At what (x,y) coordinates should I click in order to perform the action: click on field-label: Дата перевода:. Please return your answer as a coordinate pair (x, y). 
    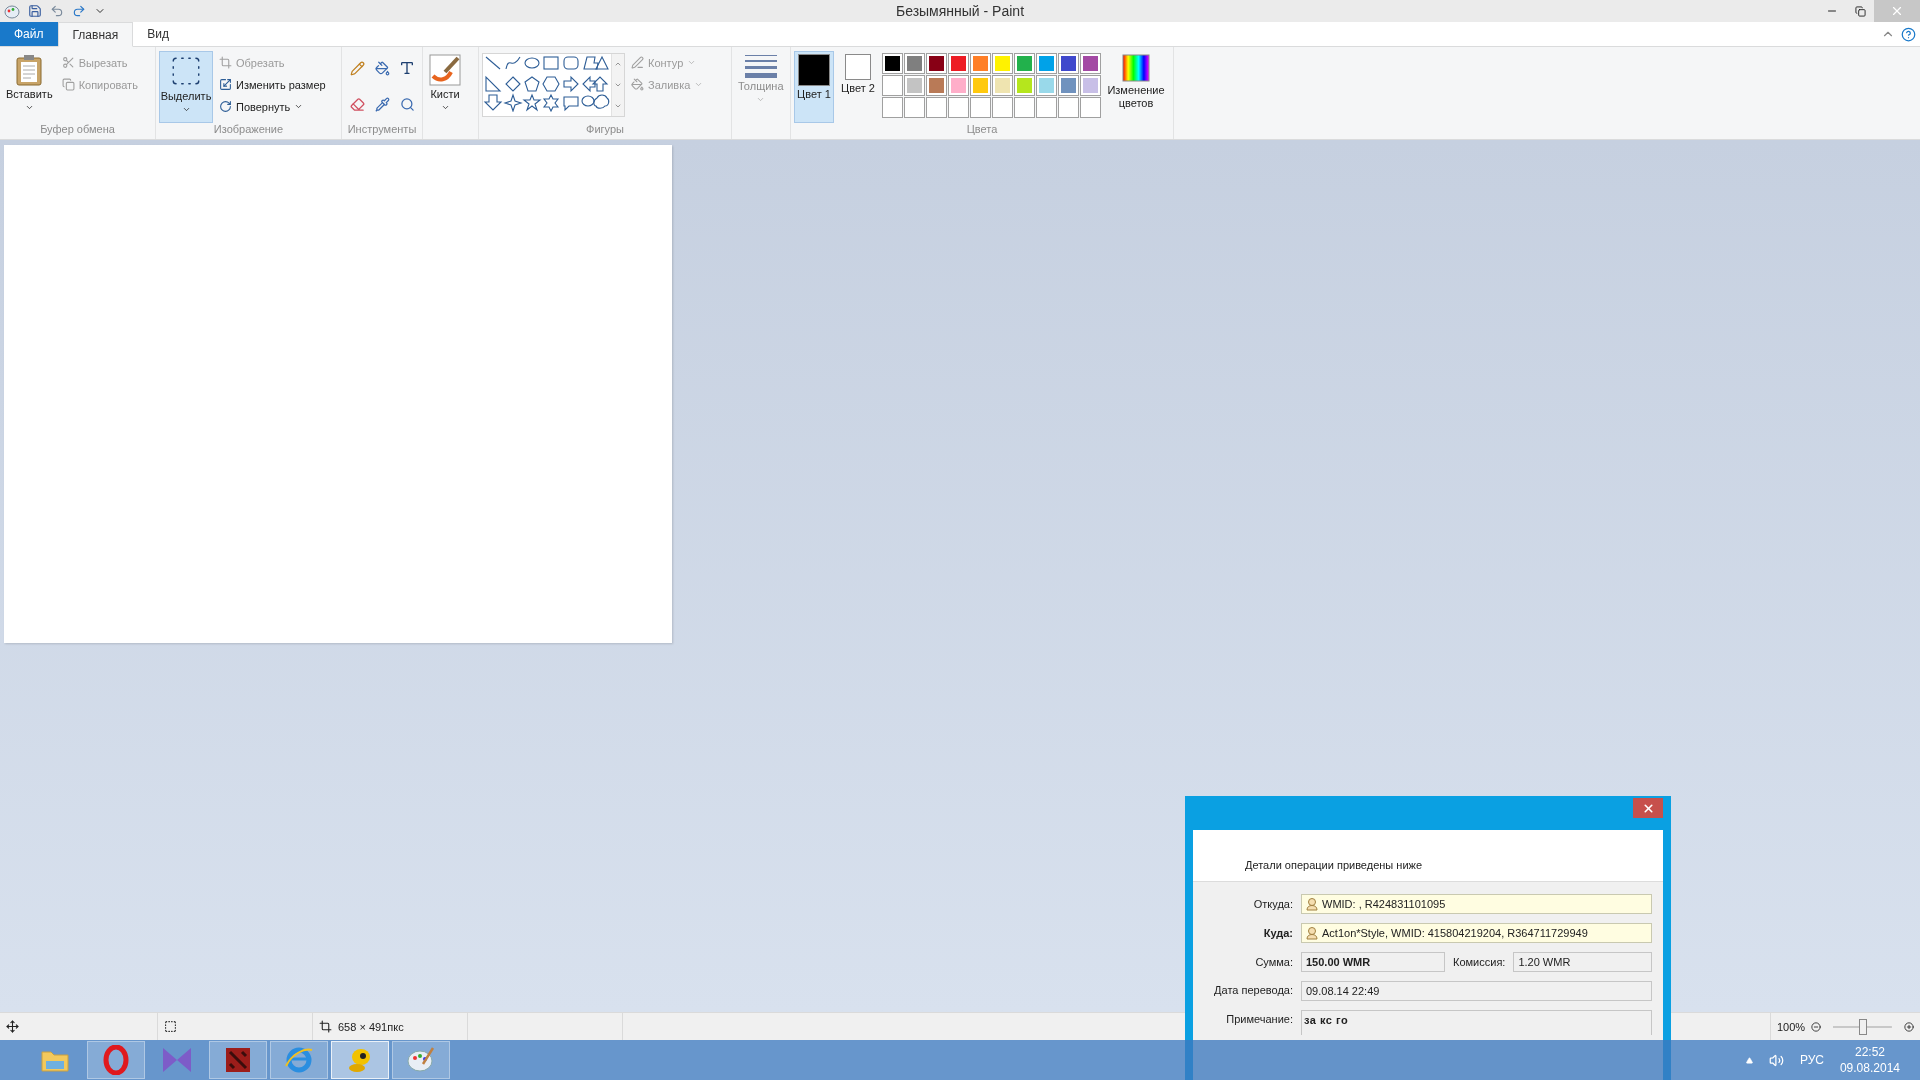
    Looking at the image, I should click on (1253, 989).